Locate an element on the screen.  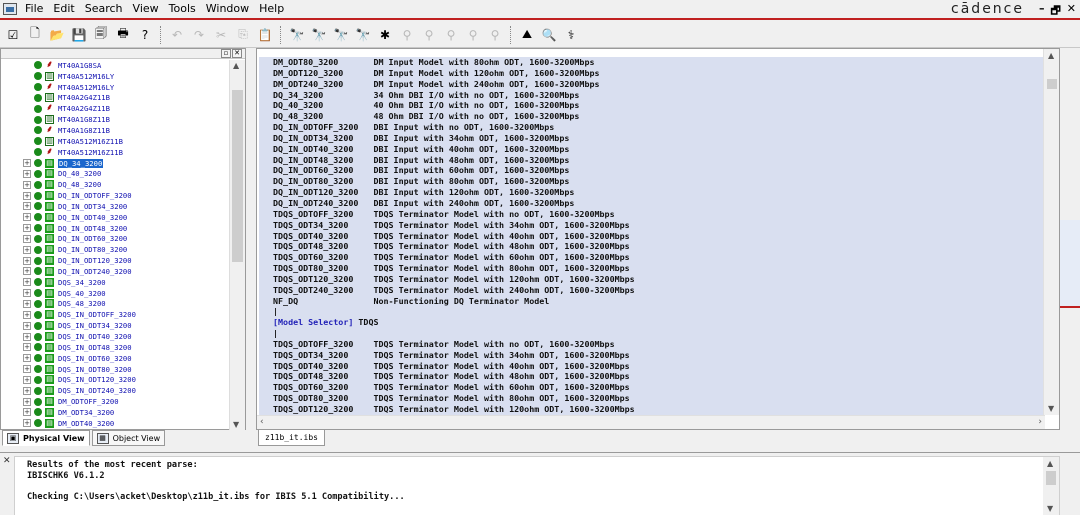
tab-file: z11b_it.ibs is located at coordinates (291, 438).